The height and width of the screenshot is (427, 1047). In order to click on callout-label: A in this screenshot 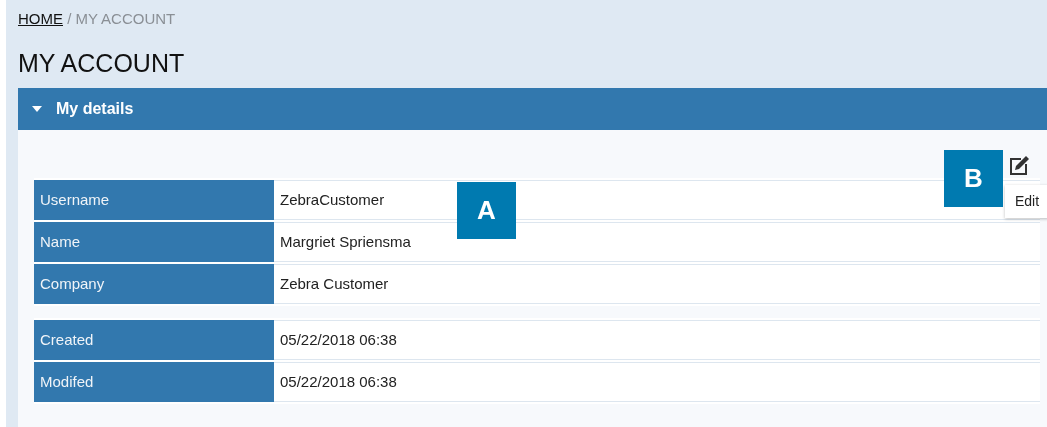, I will do `click(486, 210)`.